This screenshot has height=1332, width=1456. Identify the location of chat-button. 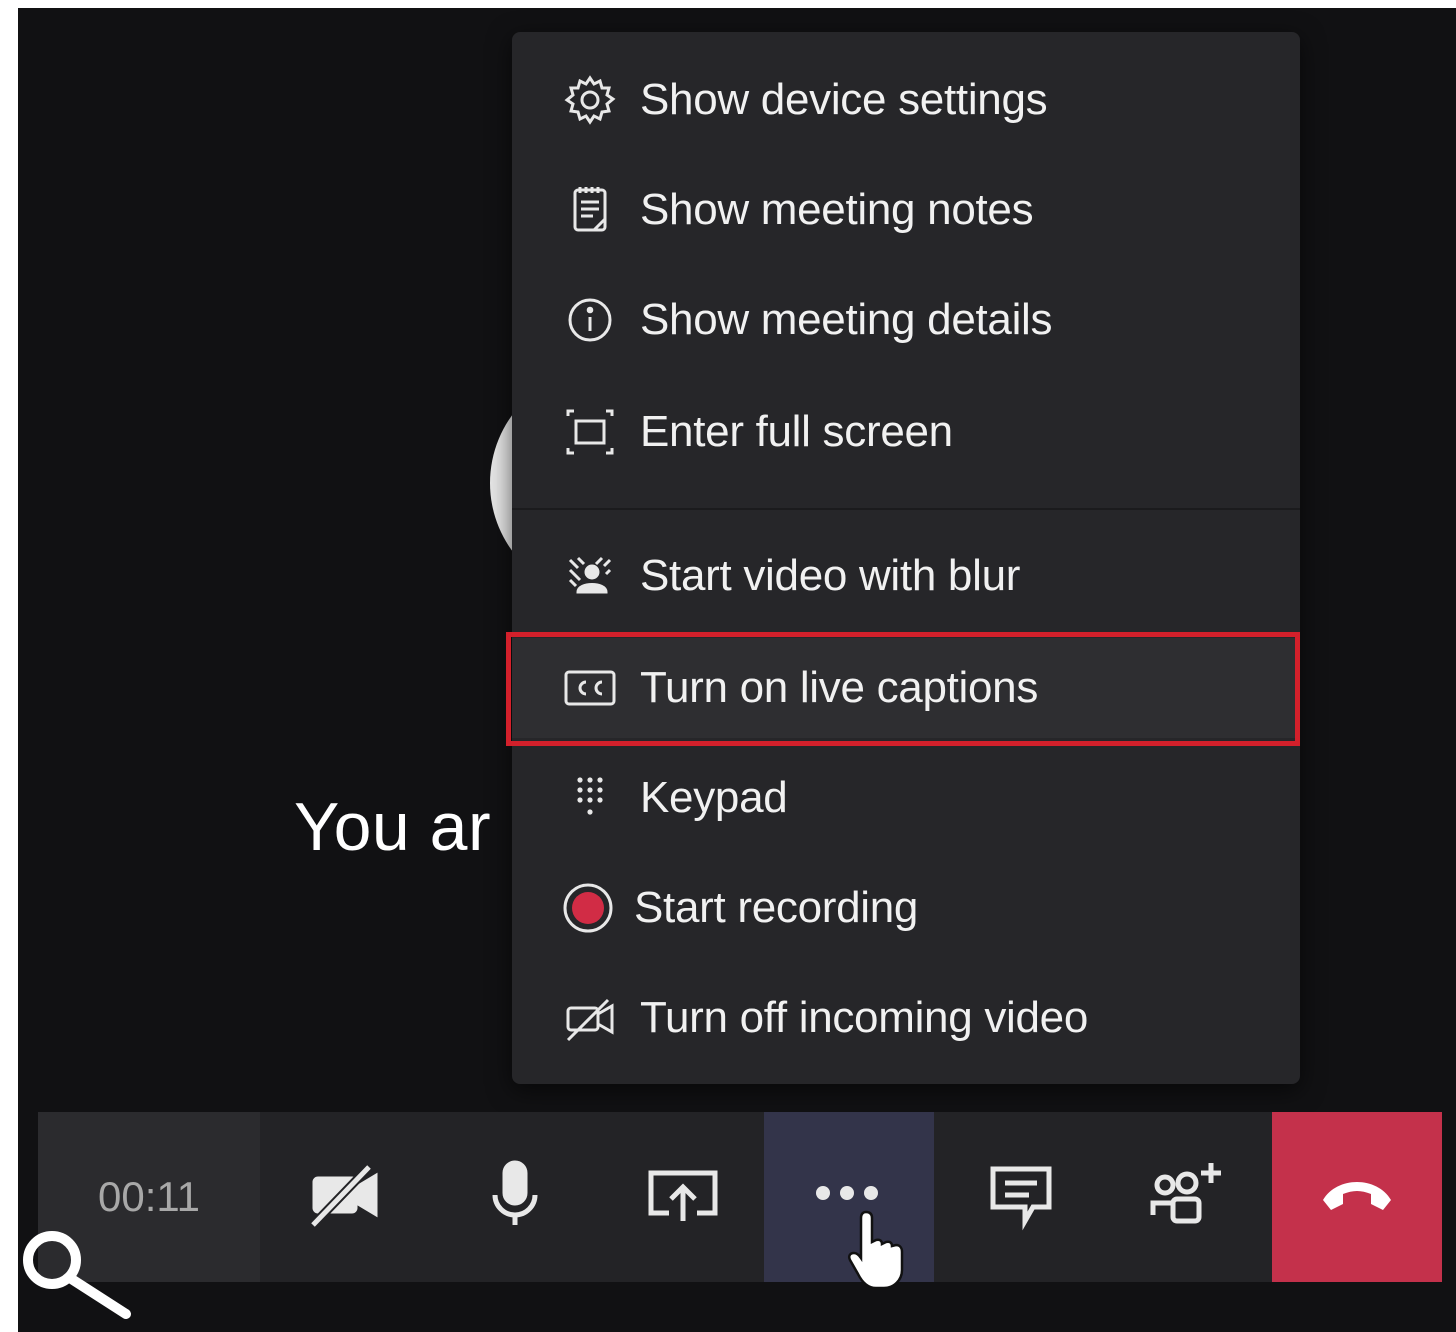
(1021, 1197).